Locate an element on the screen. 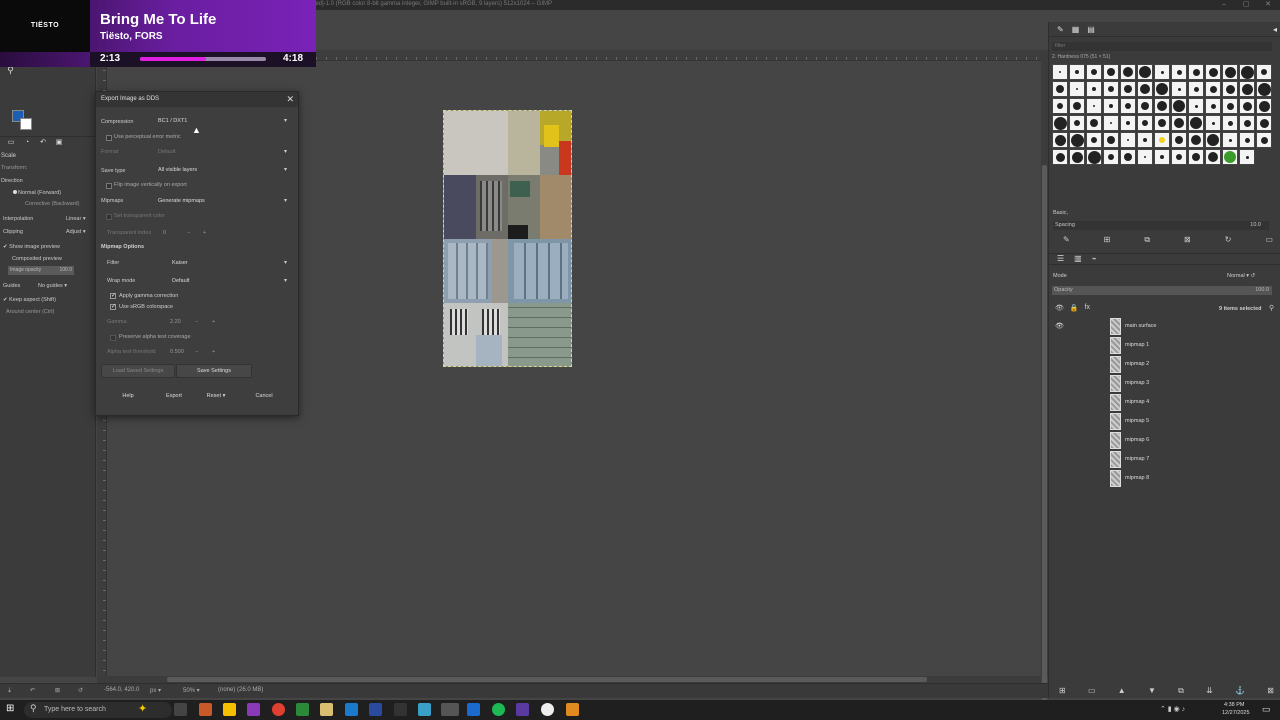  transparent-index-spinner: 0 − + is located at coordinates (188, 233).